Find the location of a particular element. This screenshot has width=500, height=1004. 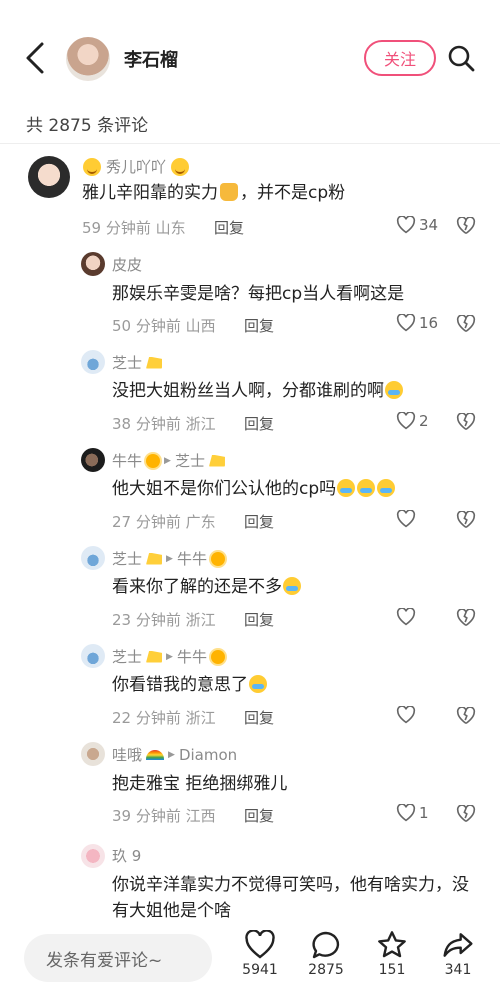

comment-text: 他大姐不是你们公认他的cp吗 is located at coordinates (254, 489).